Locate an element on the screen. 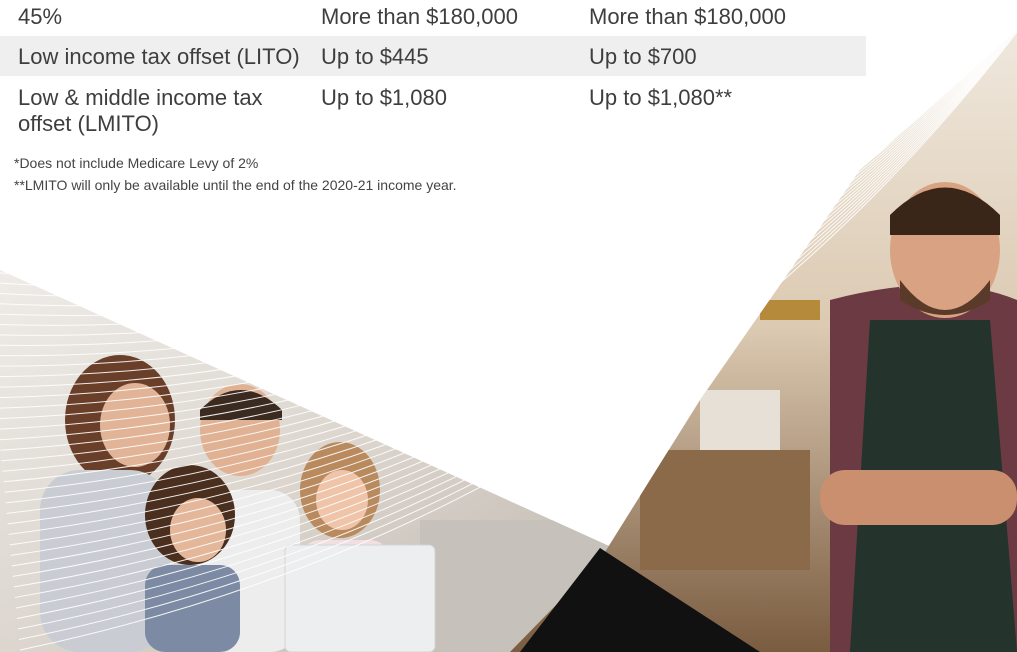 The width and height of the screenshot is (1017, 652). row-value-new: Up to $700 is located at coordinates (643, 56).